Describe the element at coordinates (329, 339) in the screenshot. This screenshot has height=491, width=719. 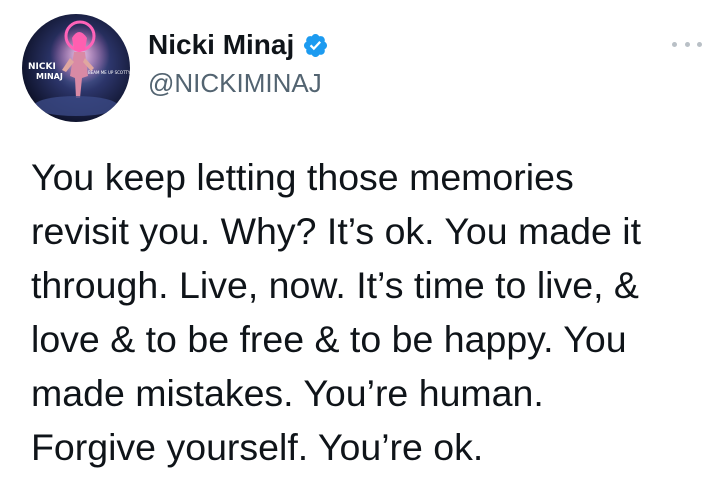
I see `tweet-text-line: love & to be free & to be happy. You` at that location.